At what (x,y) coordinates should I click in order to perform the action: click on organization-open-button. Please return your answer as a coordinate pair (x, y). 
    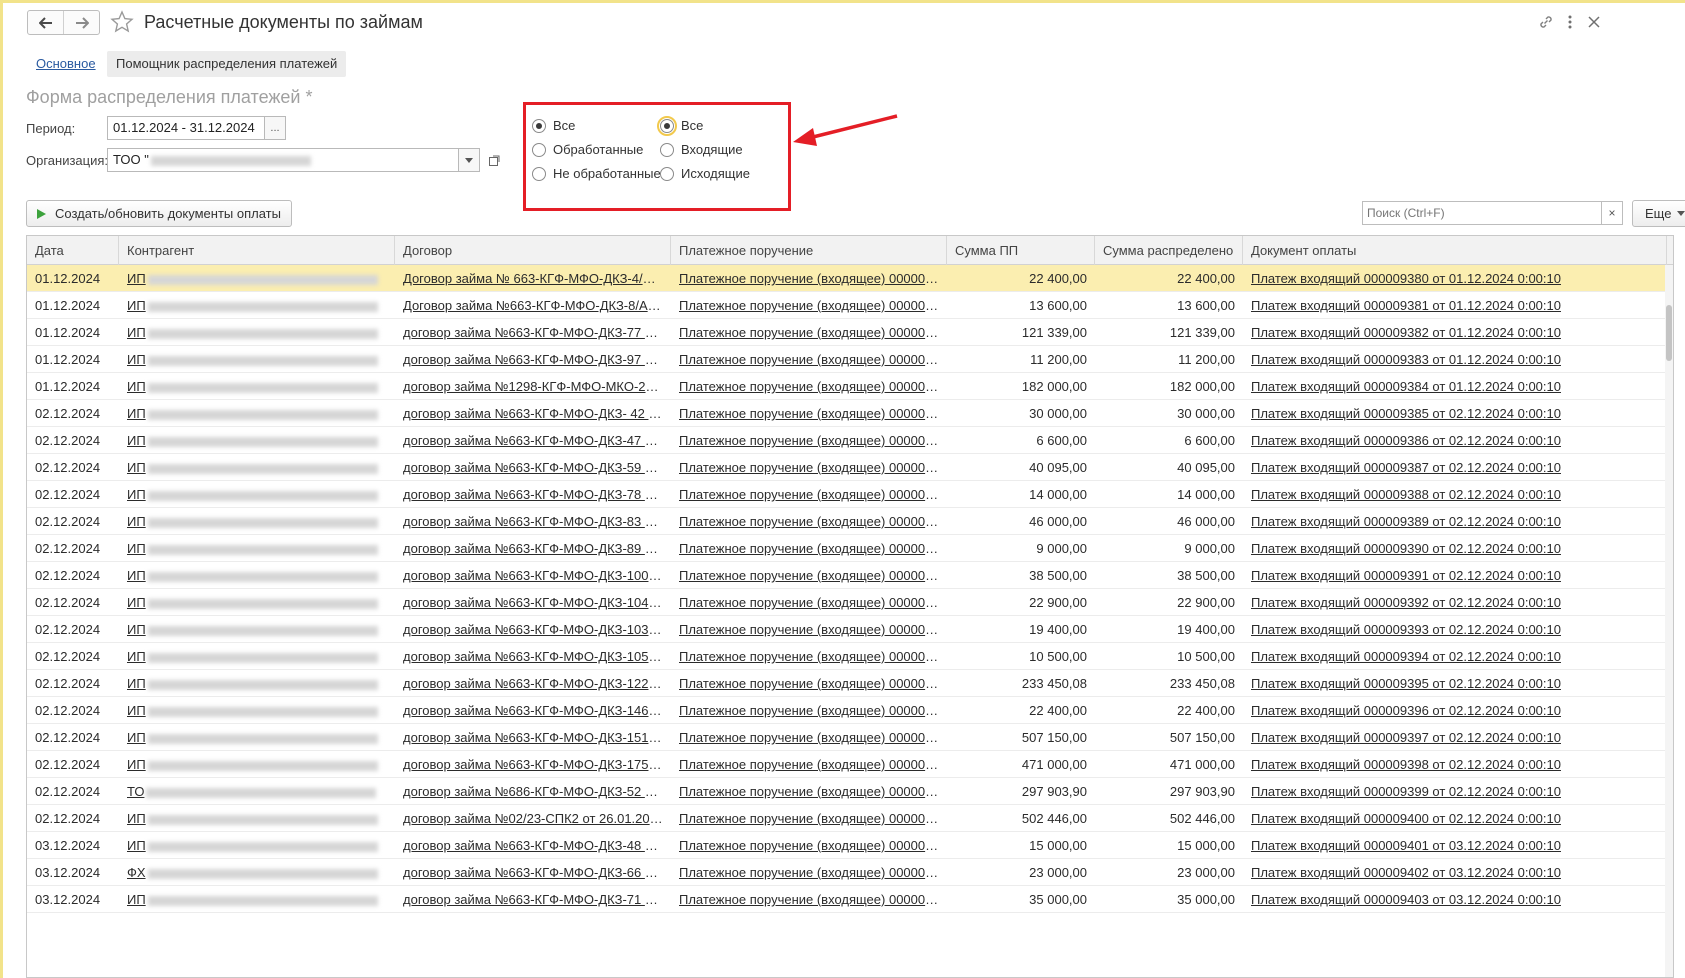
    Looking at the image, I should click on (494, 160).